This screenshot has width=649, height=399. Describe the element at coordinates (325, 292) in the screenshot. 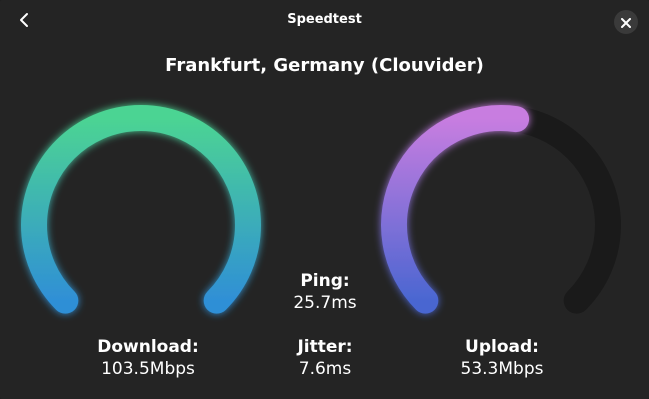

I see `ping-stat: Ping: 25.7ms` at that location.